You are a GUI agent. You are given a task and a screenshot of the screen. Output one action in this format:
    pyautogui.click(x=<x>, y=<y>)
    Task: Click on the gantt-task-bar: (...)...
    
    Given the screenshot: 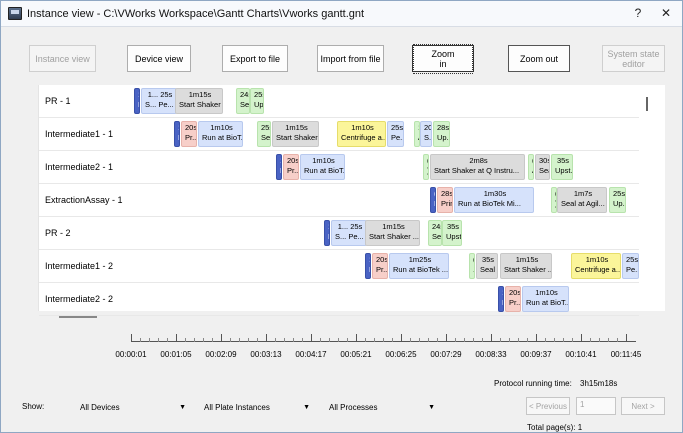 What is the action you would take?
    pyautogui.click(x=426, y=167)
    